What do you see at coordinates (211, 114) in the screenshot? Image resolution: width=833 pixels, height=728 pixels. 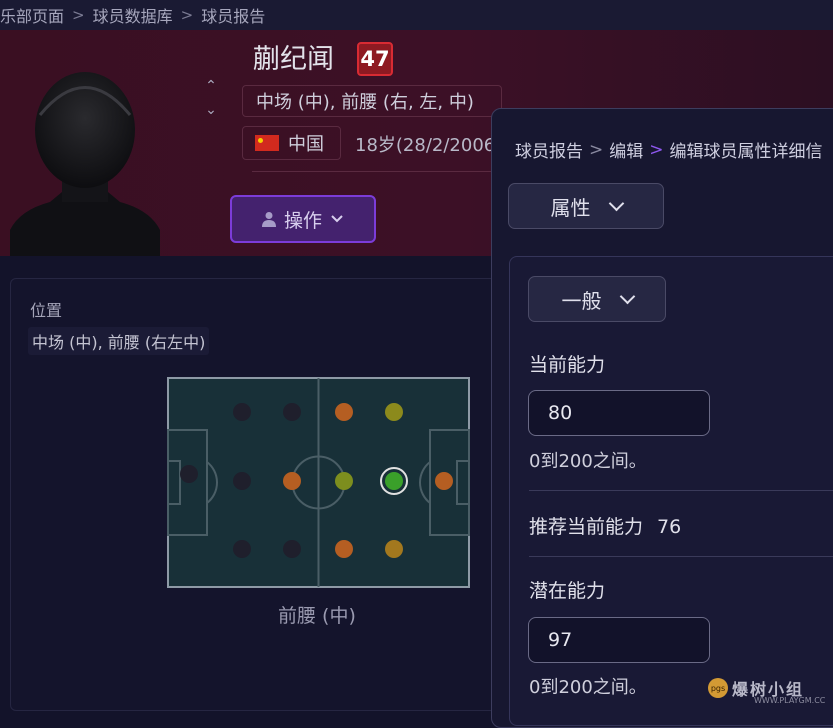 I see `chevron-down-icon: ⌄` at bounding box center [211, 114].